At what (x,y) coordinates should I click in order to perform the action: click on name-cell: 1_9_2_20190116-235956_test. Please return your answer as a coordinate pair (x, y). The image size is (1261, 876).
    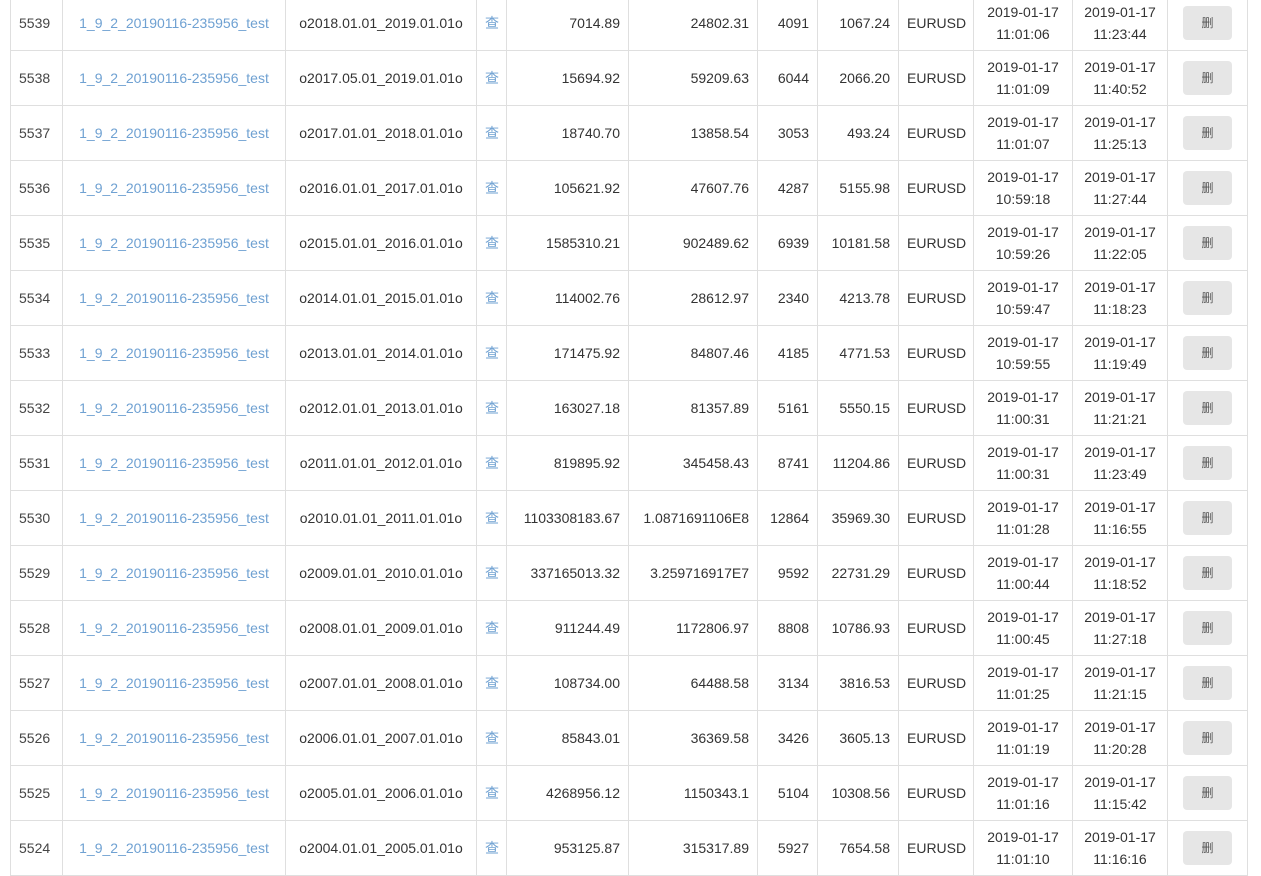
    Looking at the image, I should click on (174, 738).